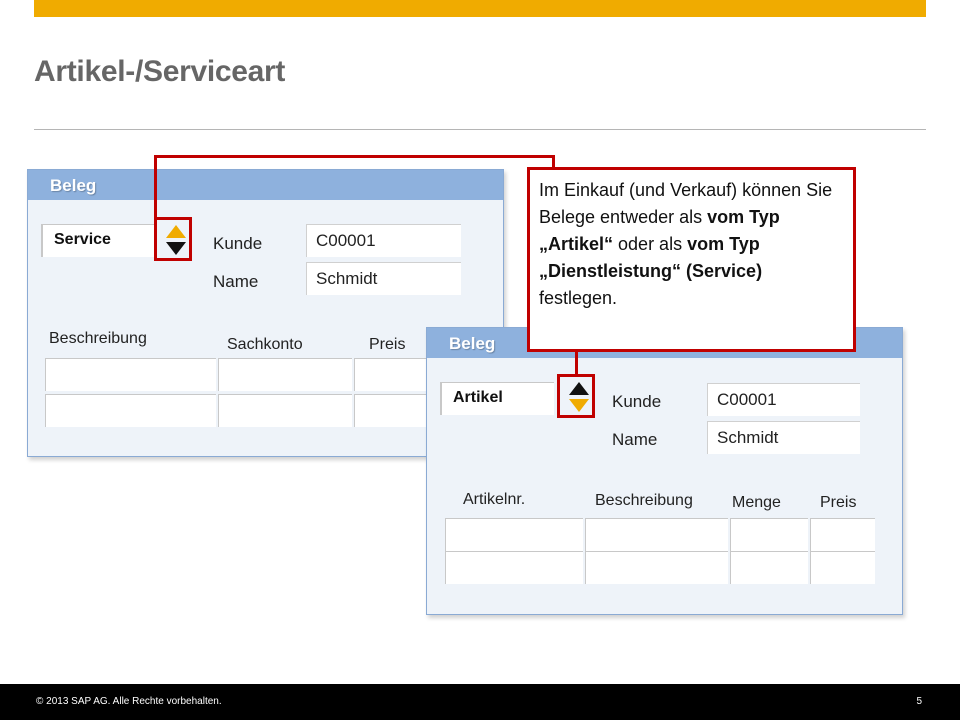  I want to click on column-header: Sachkonto, so click(265, 344).